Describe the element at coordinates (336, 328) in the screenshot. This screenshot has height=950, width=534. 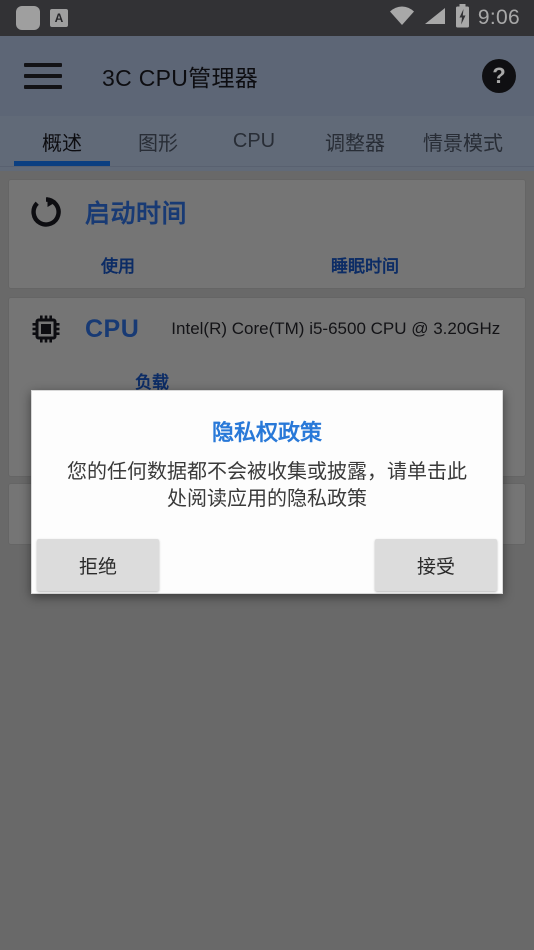
I see `cpu-model-text: Intel(R) Core(TM) i5-6500 CPU @ 3.20GHz` at that location.